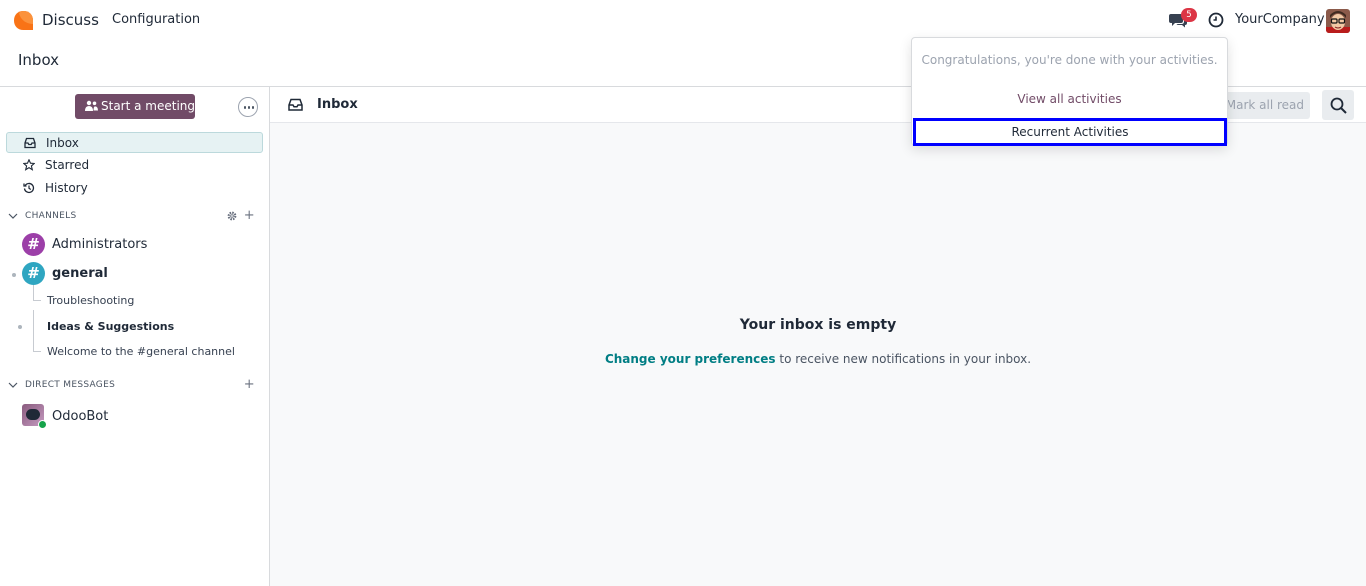 The height and width of the screenshot is (586, 1366). Describe the element at coordinates (141, 351) in the screenshot. I see `thread-label: Welcome to the #general channel` at that location.